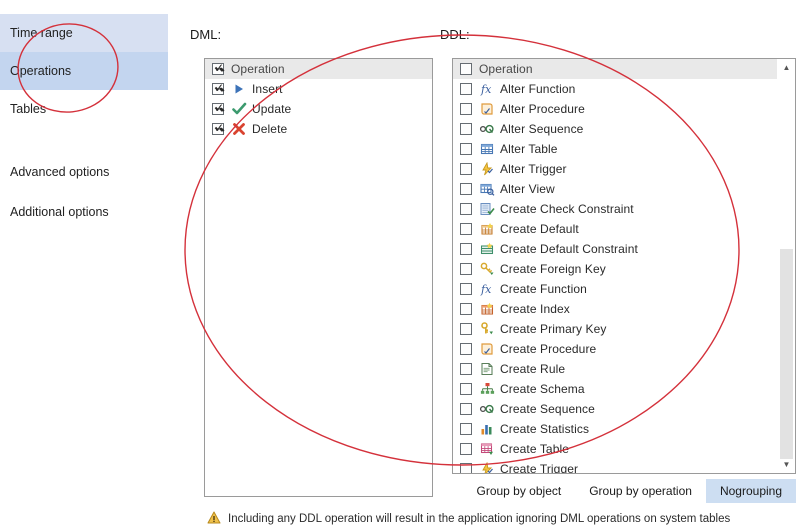  Describe the element at coordinates (318, 89) in the screenshot. I see `list-item: ✓ Insert` at that location.